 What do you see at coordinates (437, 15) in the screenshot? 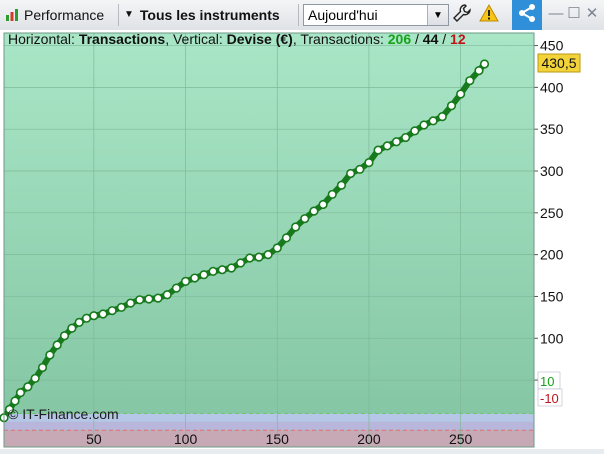
I see `chevron-down-icon: ▼` at bounding box center [437, 15].